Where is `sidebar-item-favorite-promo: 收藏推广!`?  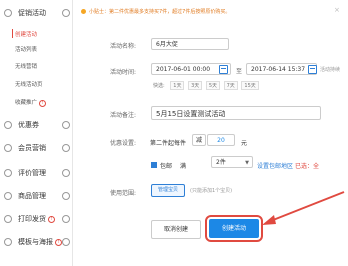
sidebar-item-favorite-promo: 收藏推广! is located at coordinates (31, 102).